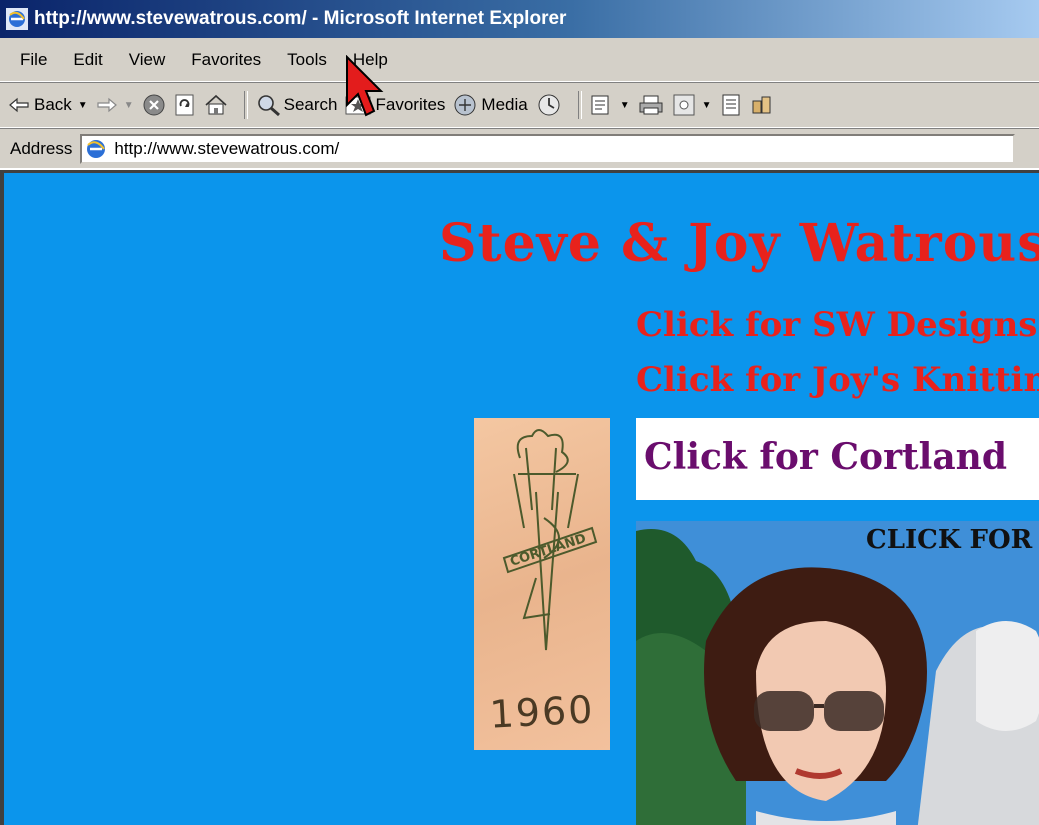 The image size is (1039, 825). I want to click on home-button, so click(216, 105).